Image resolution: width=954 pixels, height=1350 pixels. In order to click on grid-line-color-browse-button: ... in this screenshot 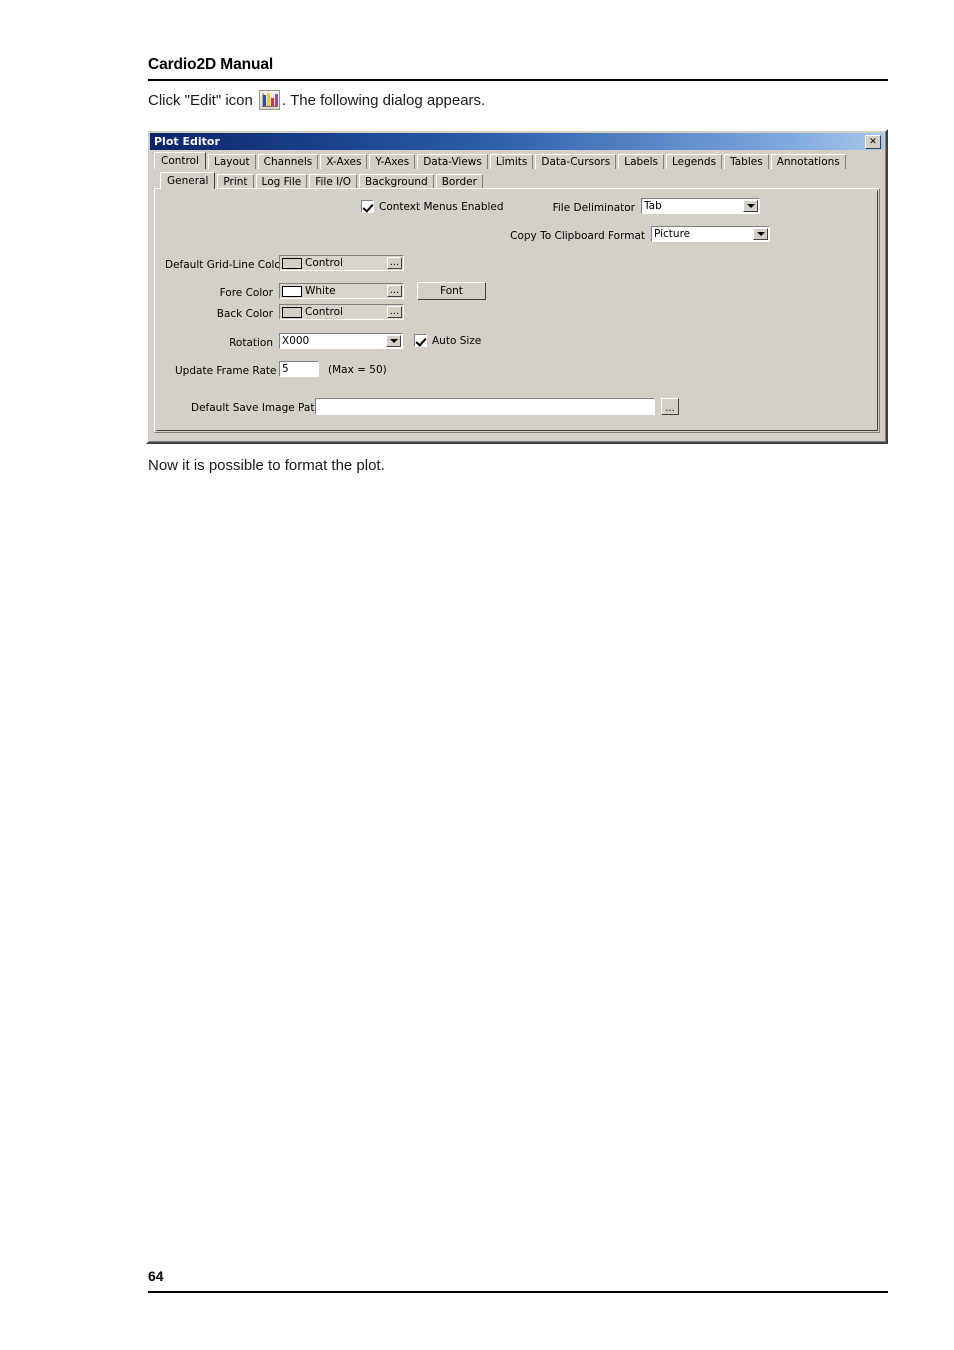, I will do `click(394, 263)`.